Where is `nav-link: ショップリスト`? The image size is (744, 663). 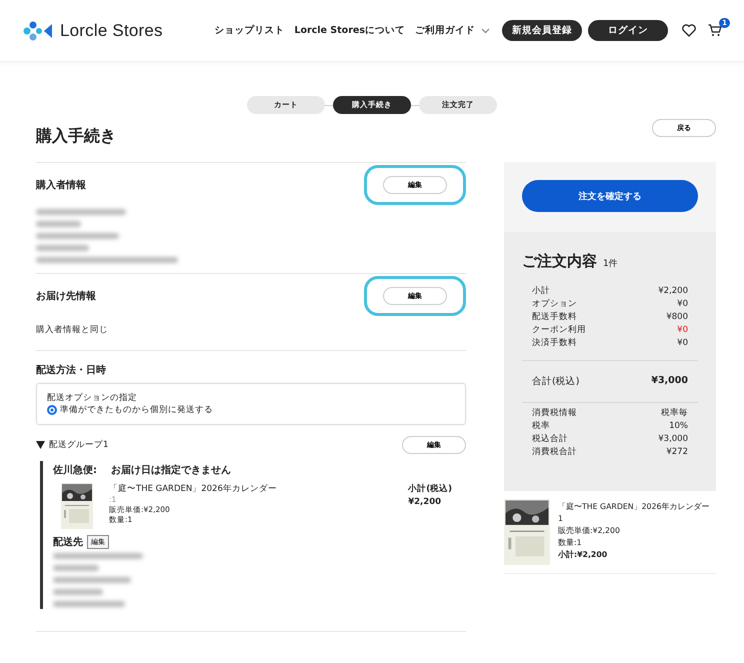 nav-link: ショップリスト is located at coordinates (249, 30).